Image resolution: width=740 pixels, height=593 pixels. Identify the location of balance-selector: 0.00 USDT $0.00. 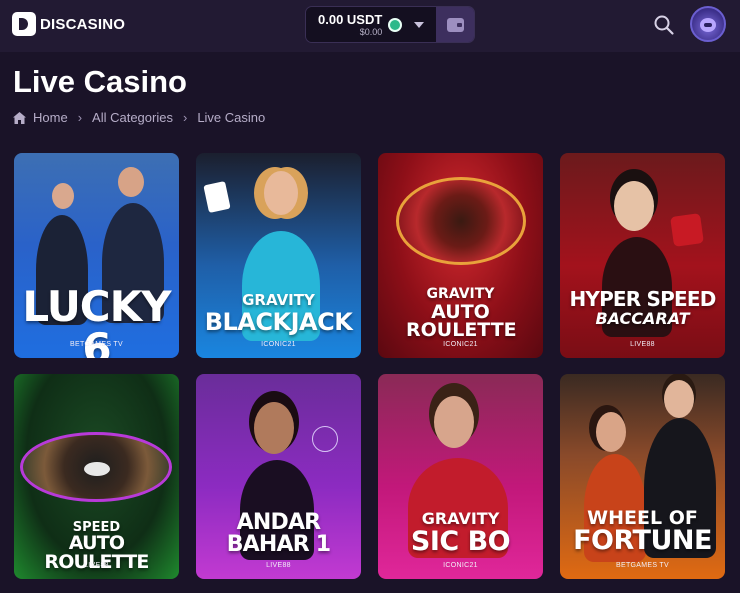
(371, 24).